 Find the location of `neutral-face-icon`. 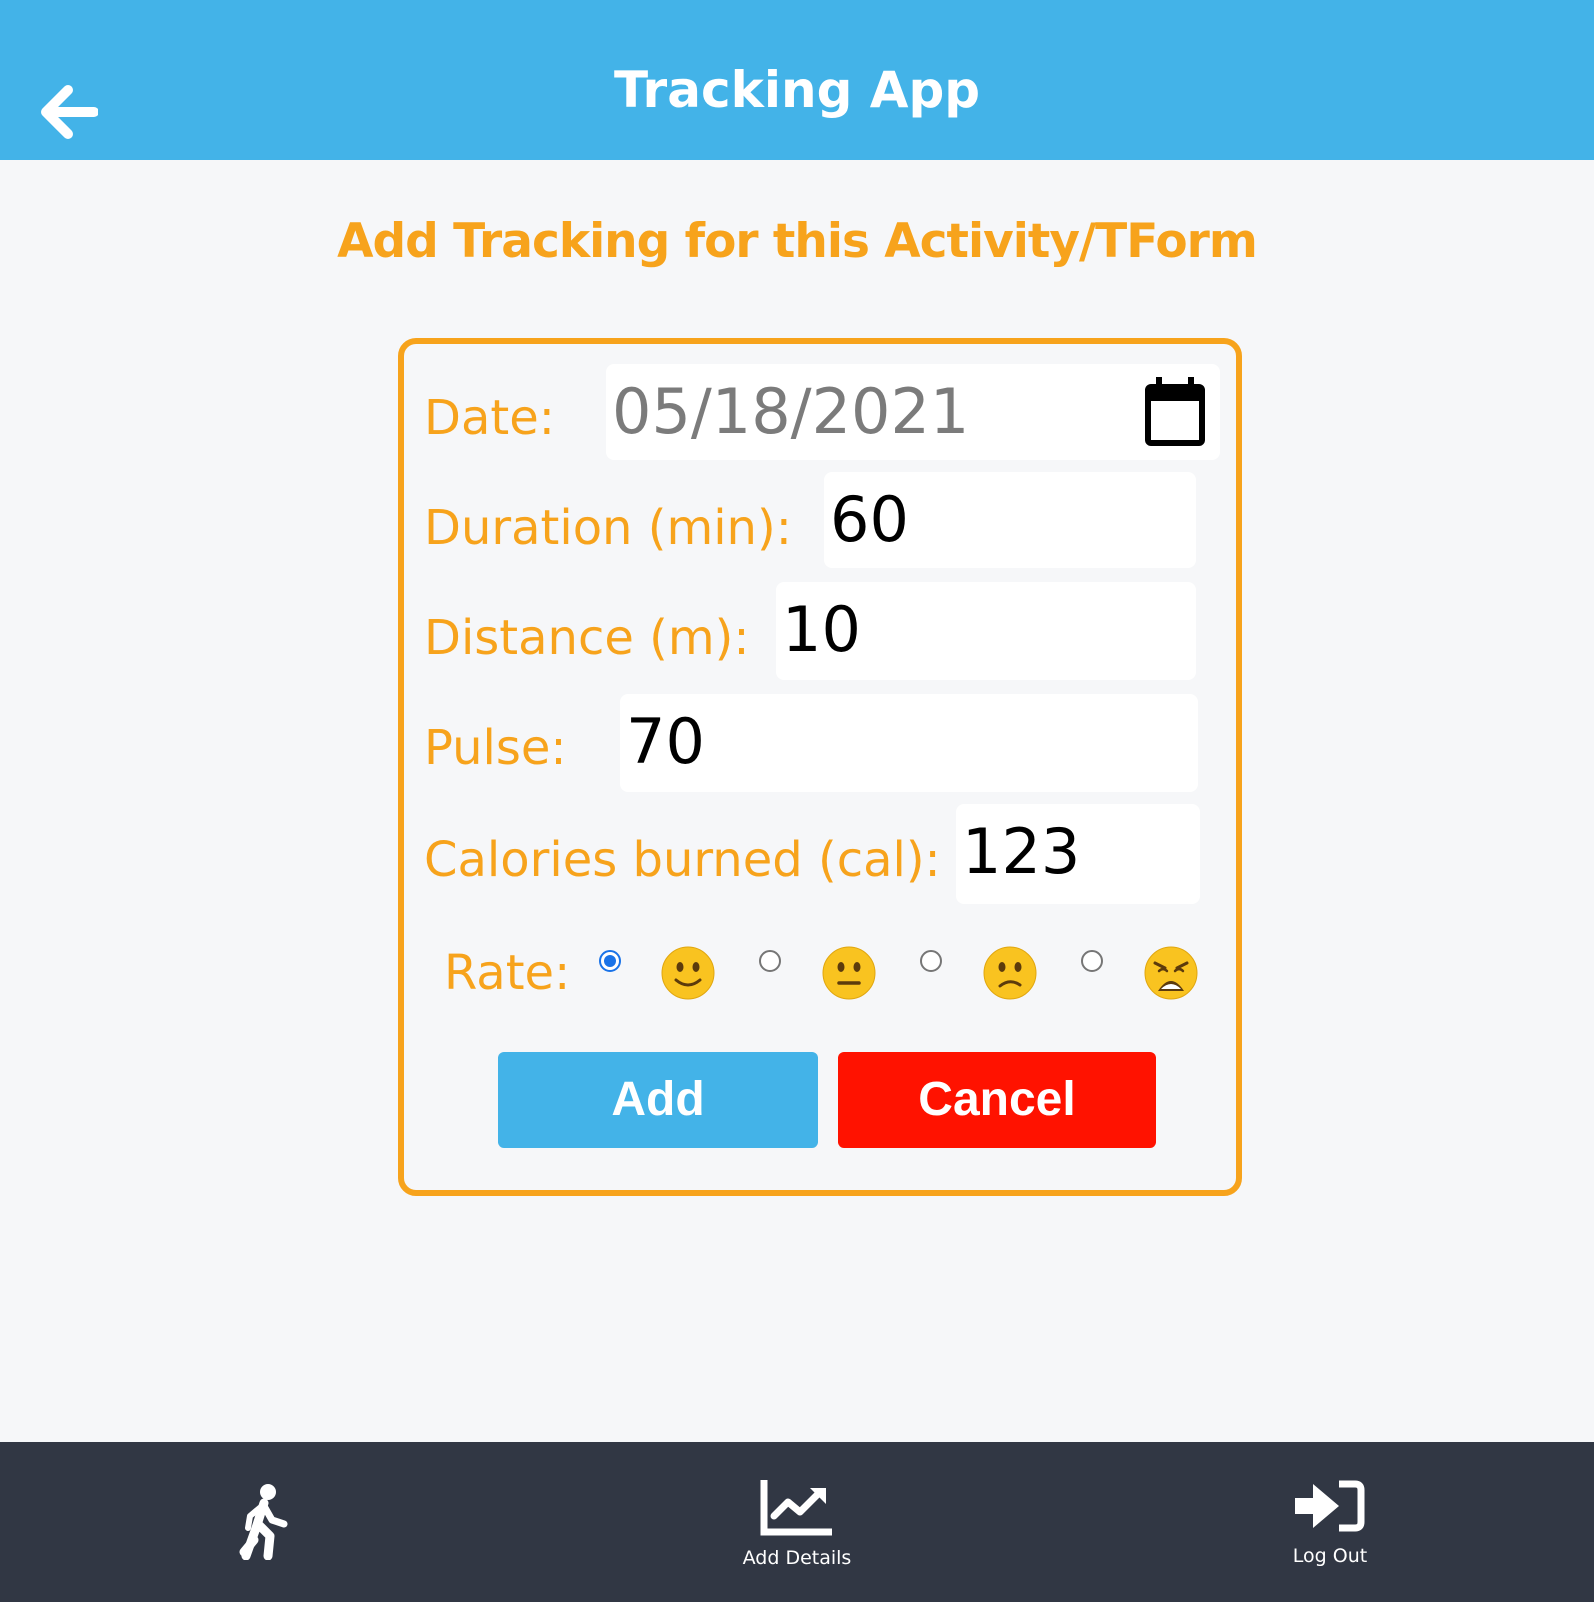

neutral-face-icon is located at coordinates (849, 973).